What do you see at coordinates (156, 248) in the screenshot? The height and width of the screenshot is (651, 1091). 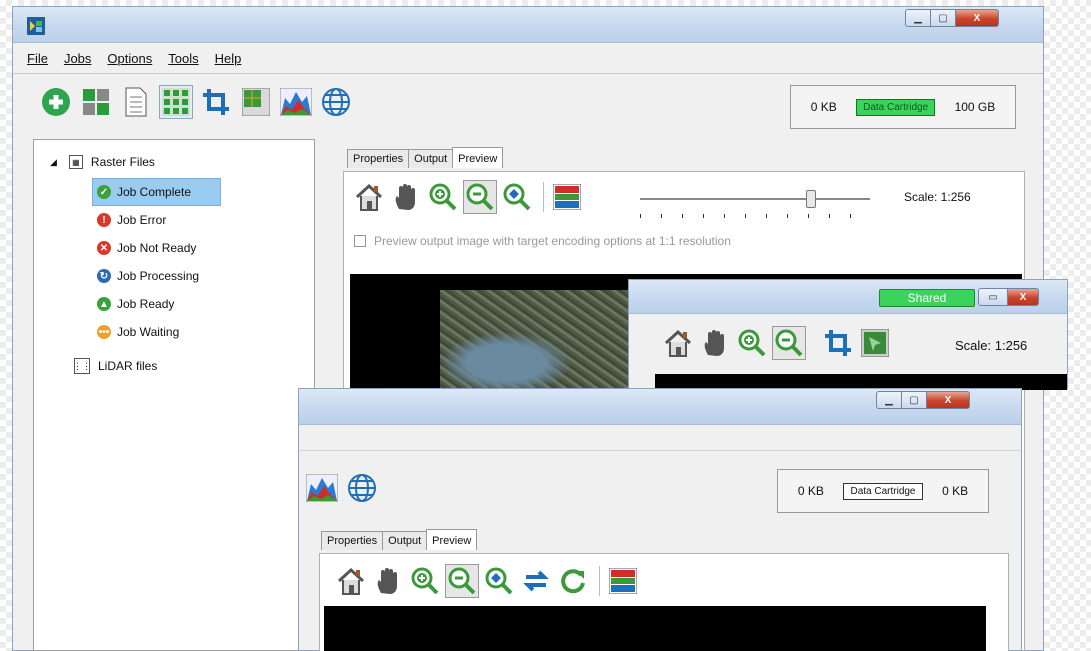 I see `tree-item-job-not-ready: ✕ Job Not Ready` at bounding box center [156, 248].